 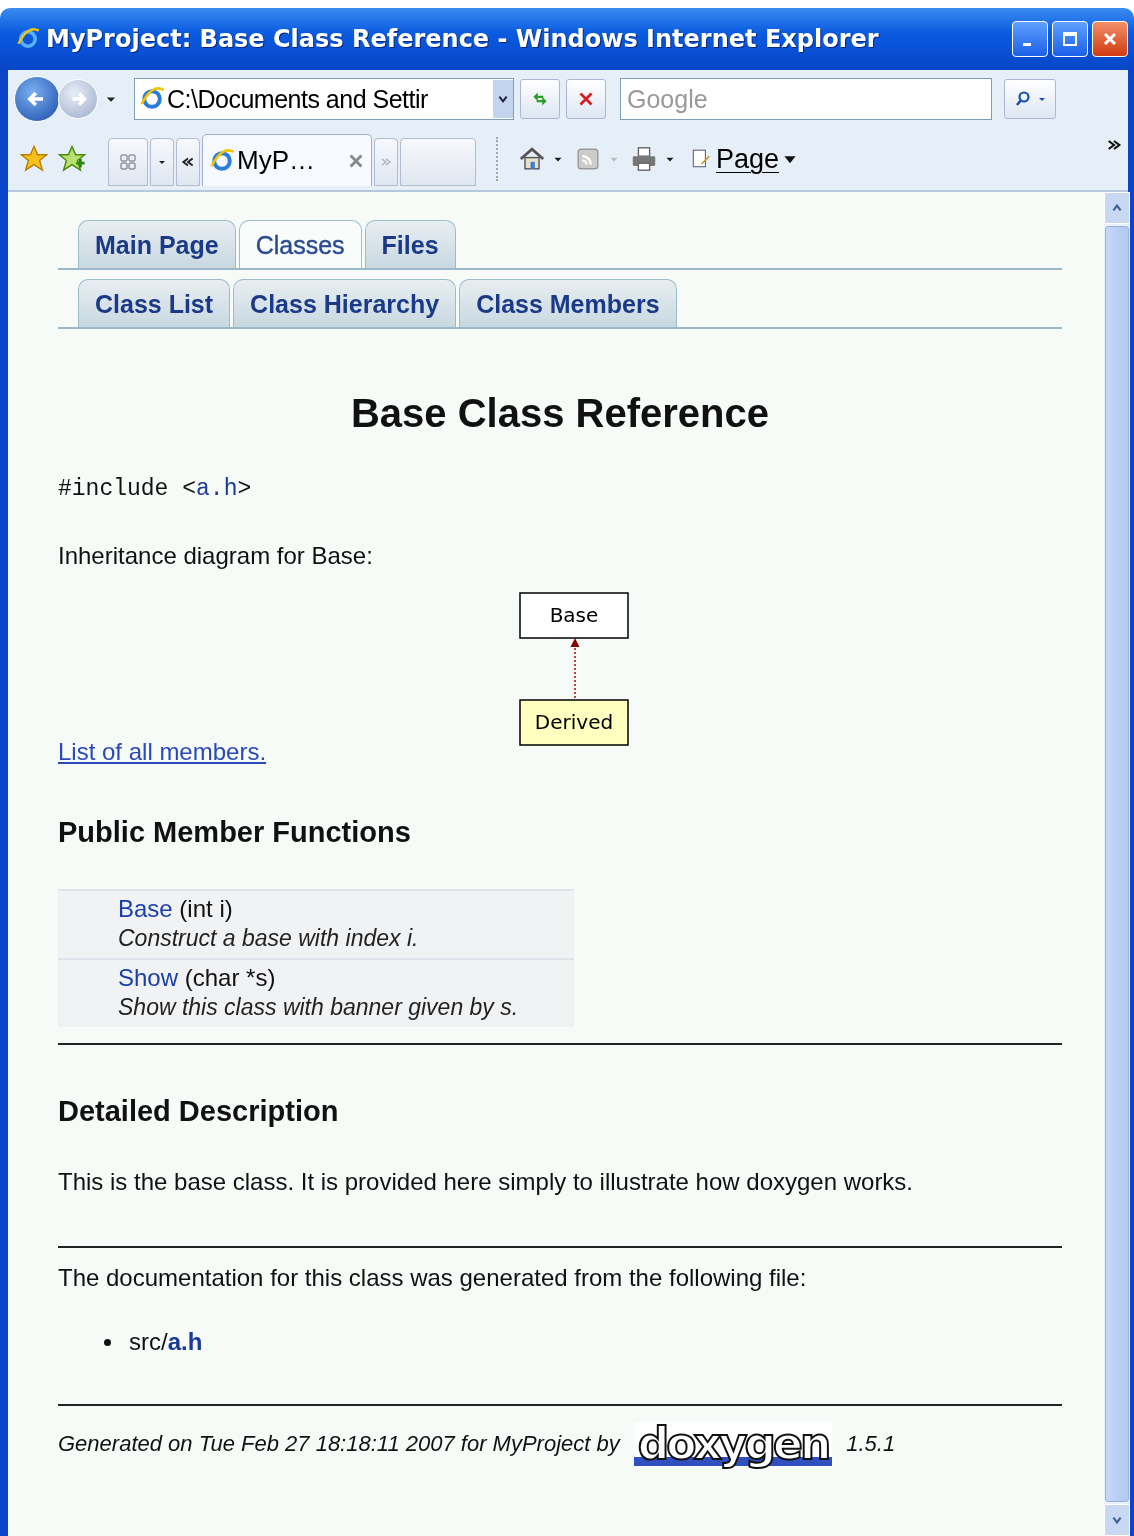 What do you see at coordinates (199, 1111) in the screenshot?
I see `section-heading: Detailed Description` at bounding box center [199, 1111].